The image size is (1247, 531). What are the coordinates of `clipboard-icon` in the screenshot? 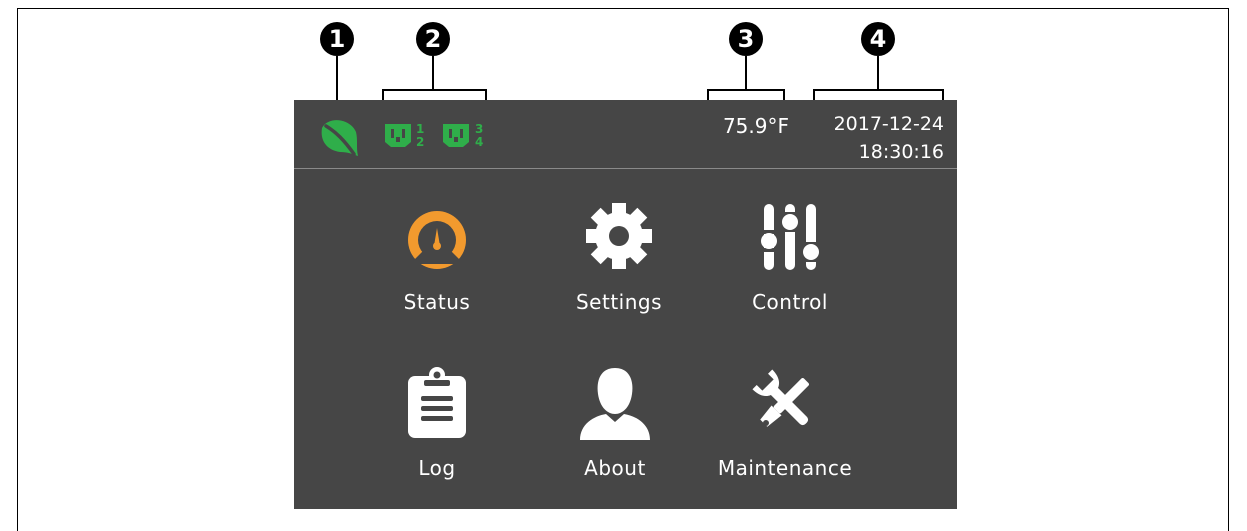 It's located at (437, 402).